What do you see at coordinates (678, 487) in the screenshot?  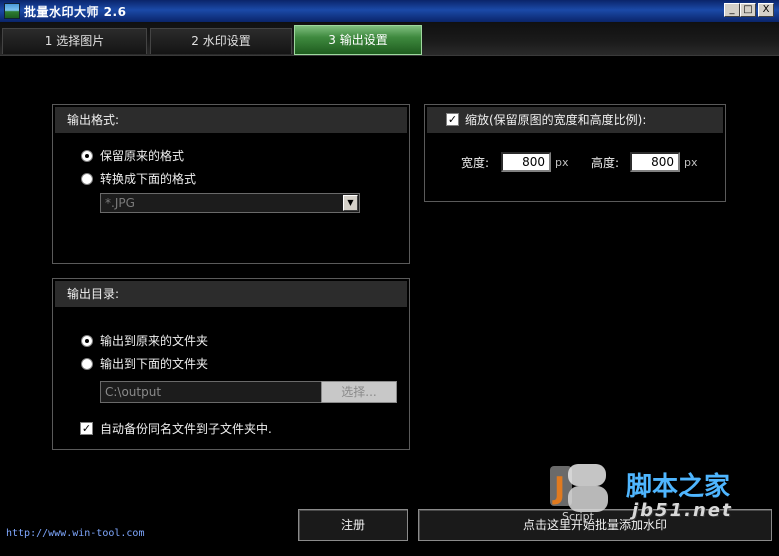 I see `watermark-cn-text: 脚本之家` at bounding box center [678, 487].